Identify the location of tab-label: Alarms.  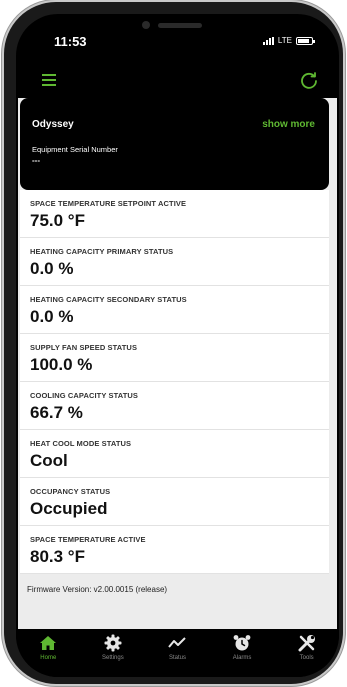
(242, 658).